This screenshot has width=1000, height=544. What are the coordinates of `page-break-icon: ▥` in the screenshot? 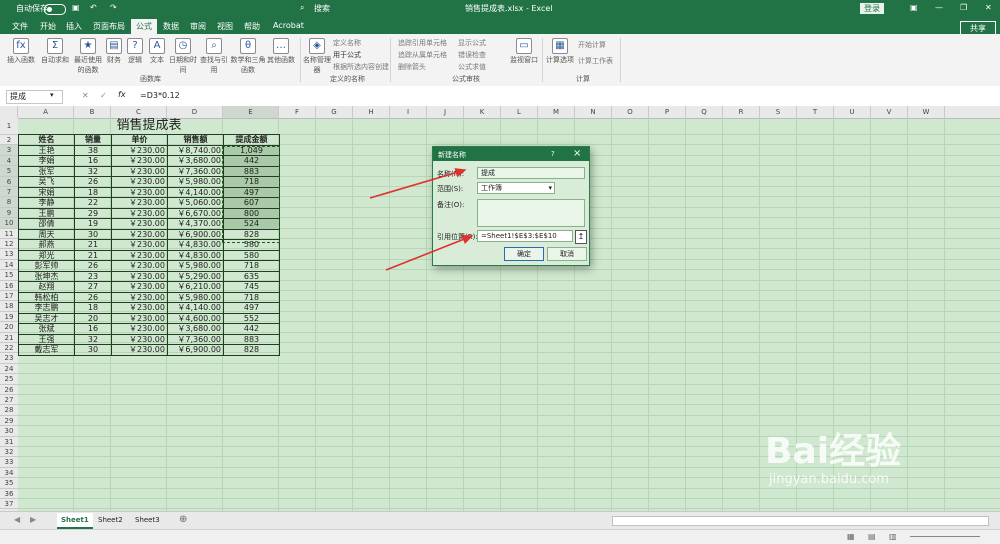 It's located at (893, 536).